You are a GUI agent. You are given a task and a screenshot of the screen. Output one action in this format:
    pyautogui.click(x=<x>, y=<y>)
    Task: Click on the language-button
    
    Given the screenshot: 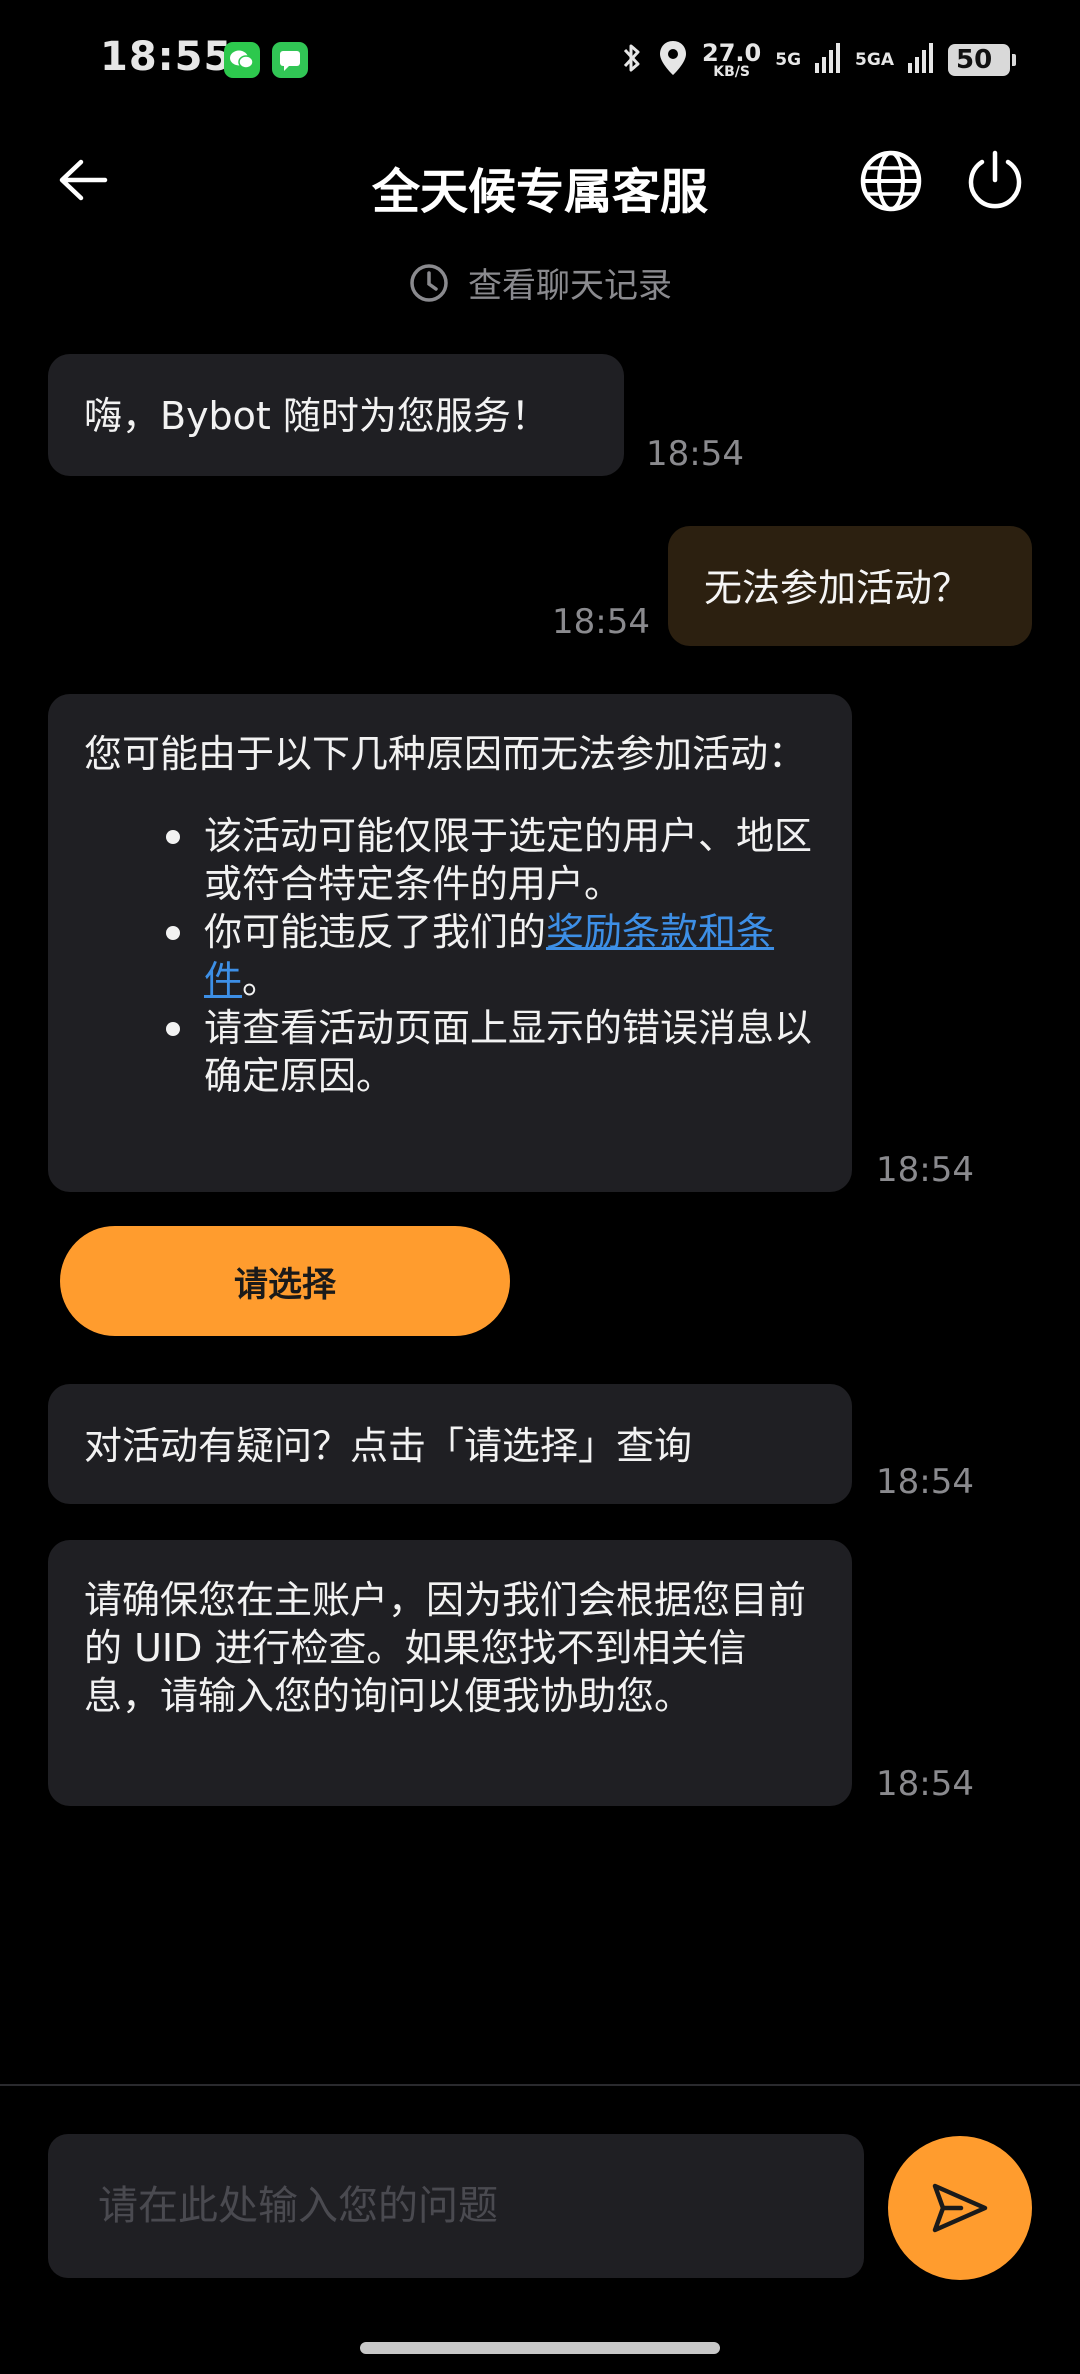 What is the action you would take?
    pyautogui.click(x=891, y=181)
    